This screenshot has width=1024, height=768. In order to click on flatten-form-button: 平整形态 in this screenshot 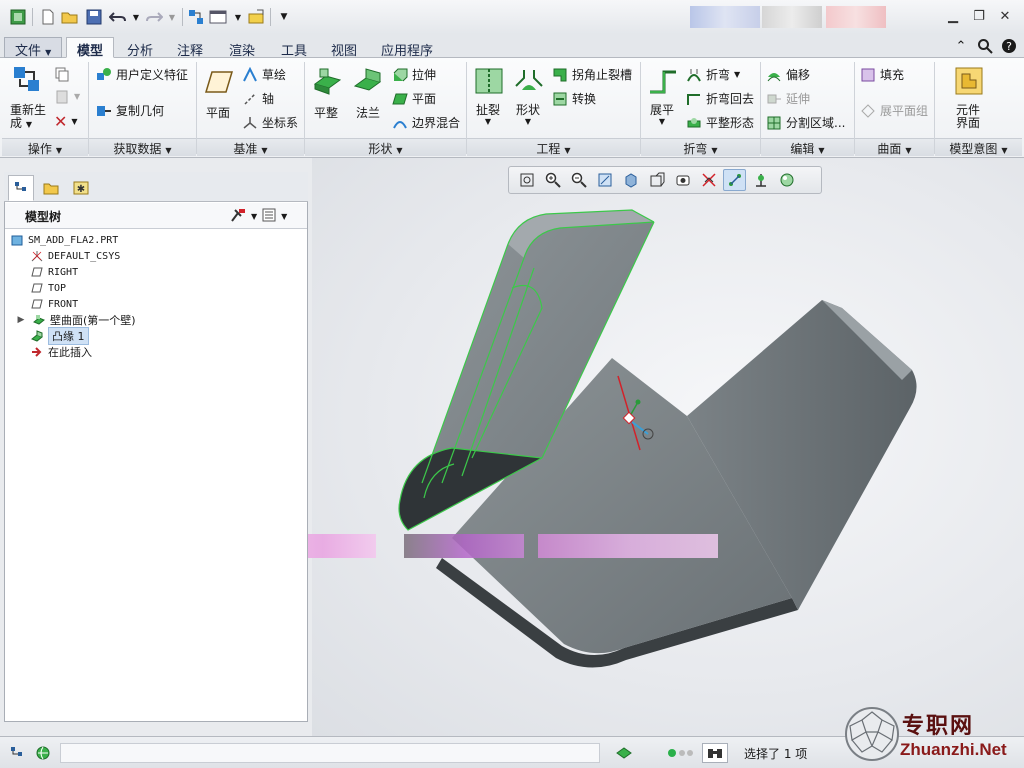, I will do `click(720, 122)`.